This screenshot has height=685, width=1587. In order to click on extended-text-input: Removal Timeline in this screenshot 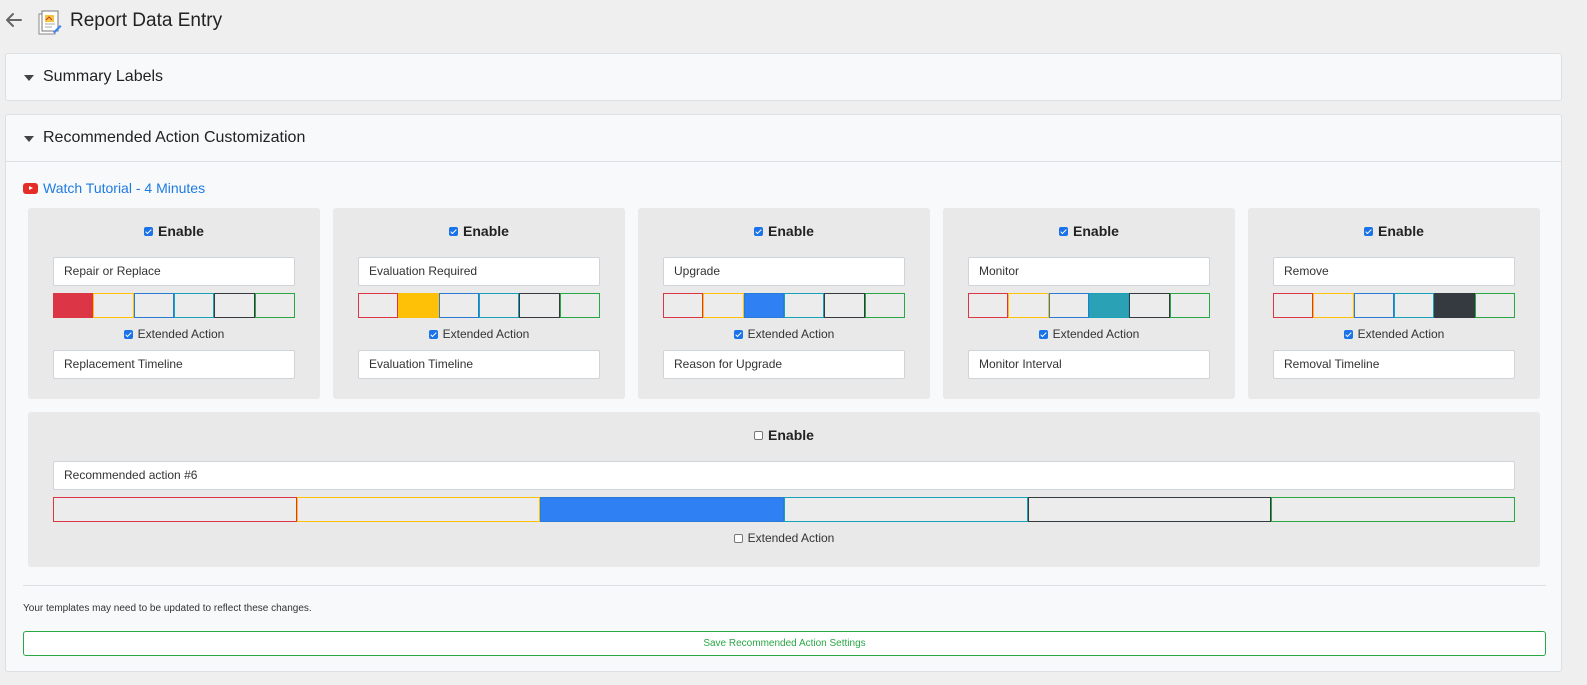, I will do `click(1394, 364)`.